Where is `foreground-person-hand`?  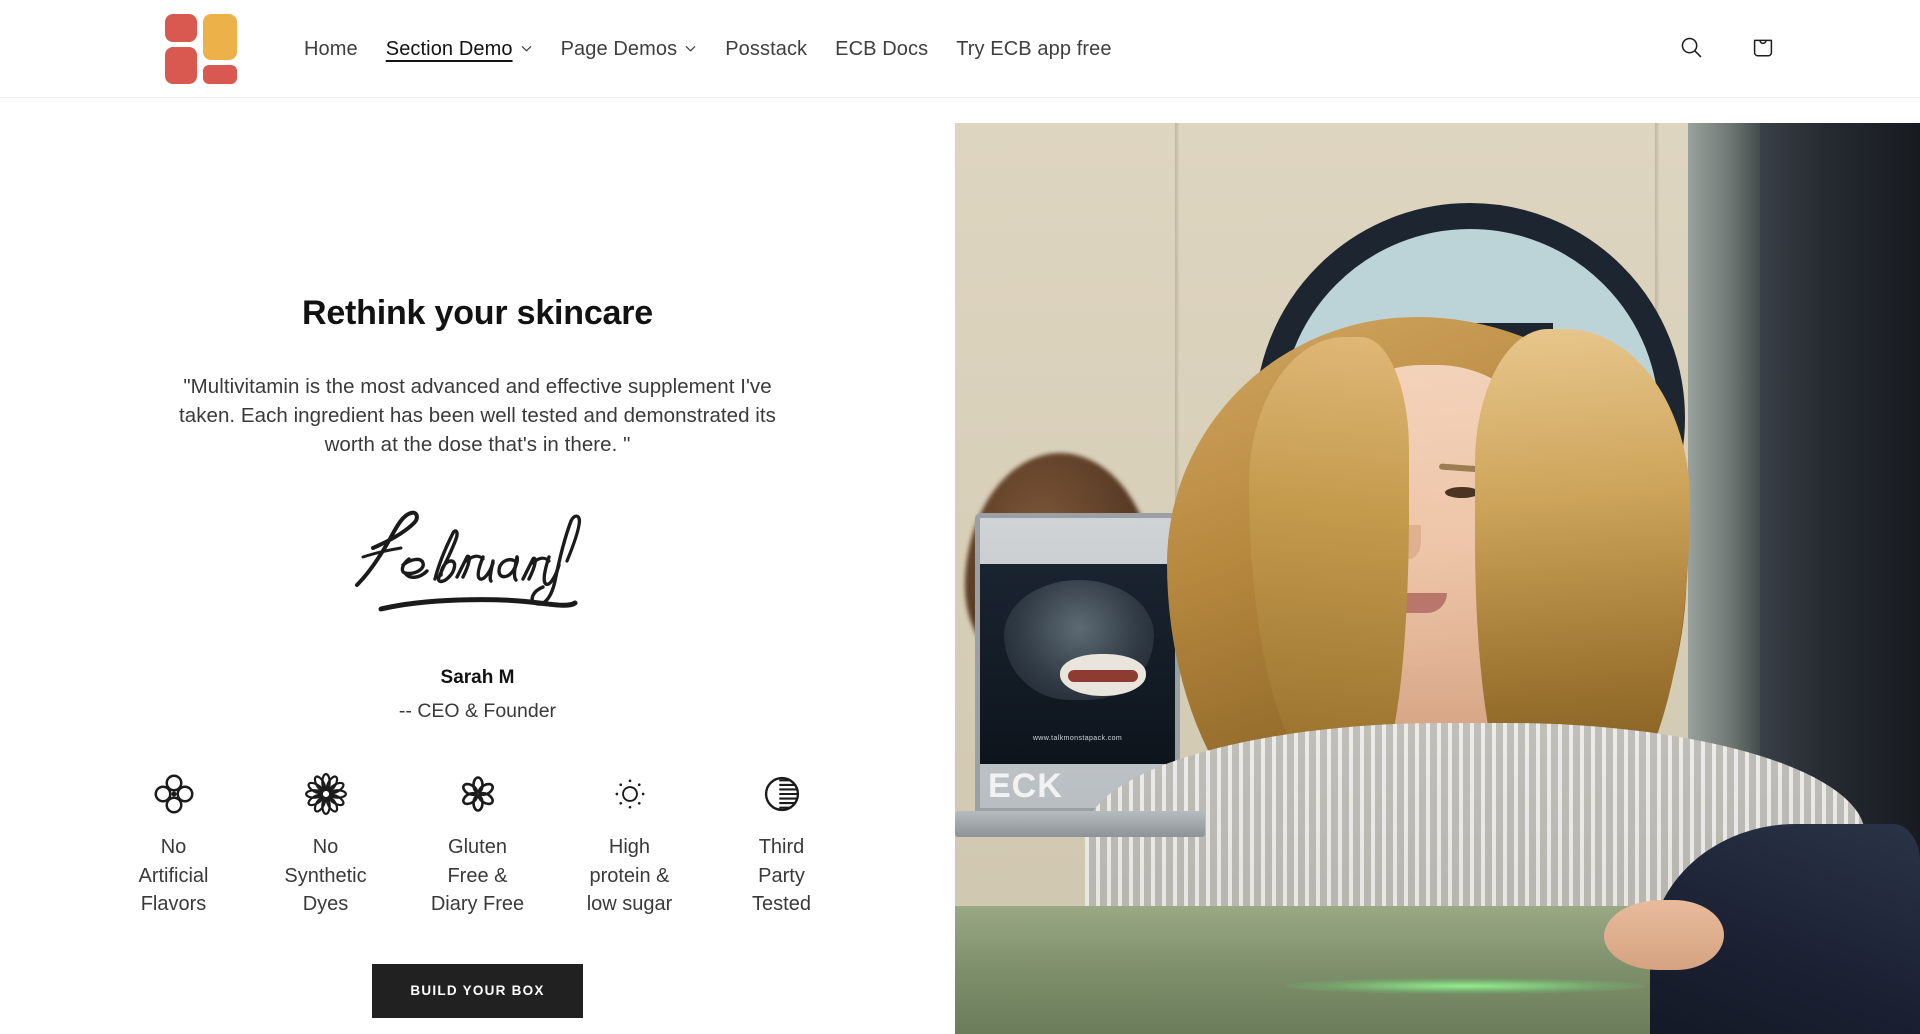
foreground-person-hand is located at coordinates (1664, 935).